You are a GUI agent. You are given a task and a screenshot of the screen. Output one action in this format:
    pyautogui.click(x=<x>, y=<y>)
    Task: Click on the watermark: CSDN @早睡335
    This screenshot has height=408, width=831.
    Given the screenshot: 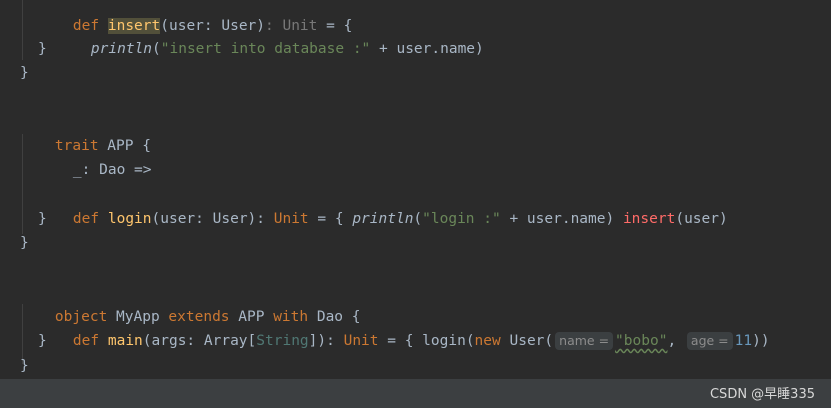 What is the action you would take?
    pyautogui.click(x=762, y=394)
    